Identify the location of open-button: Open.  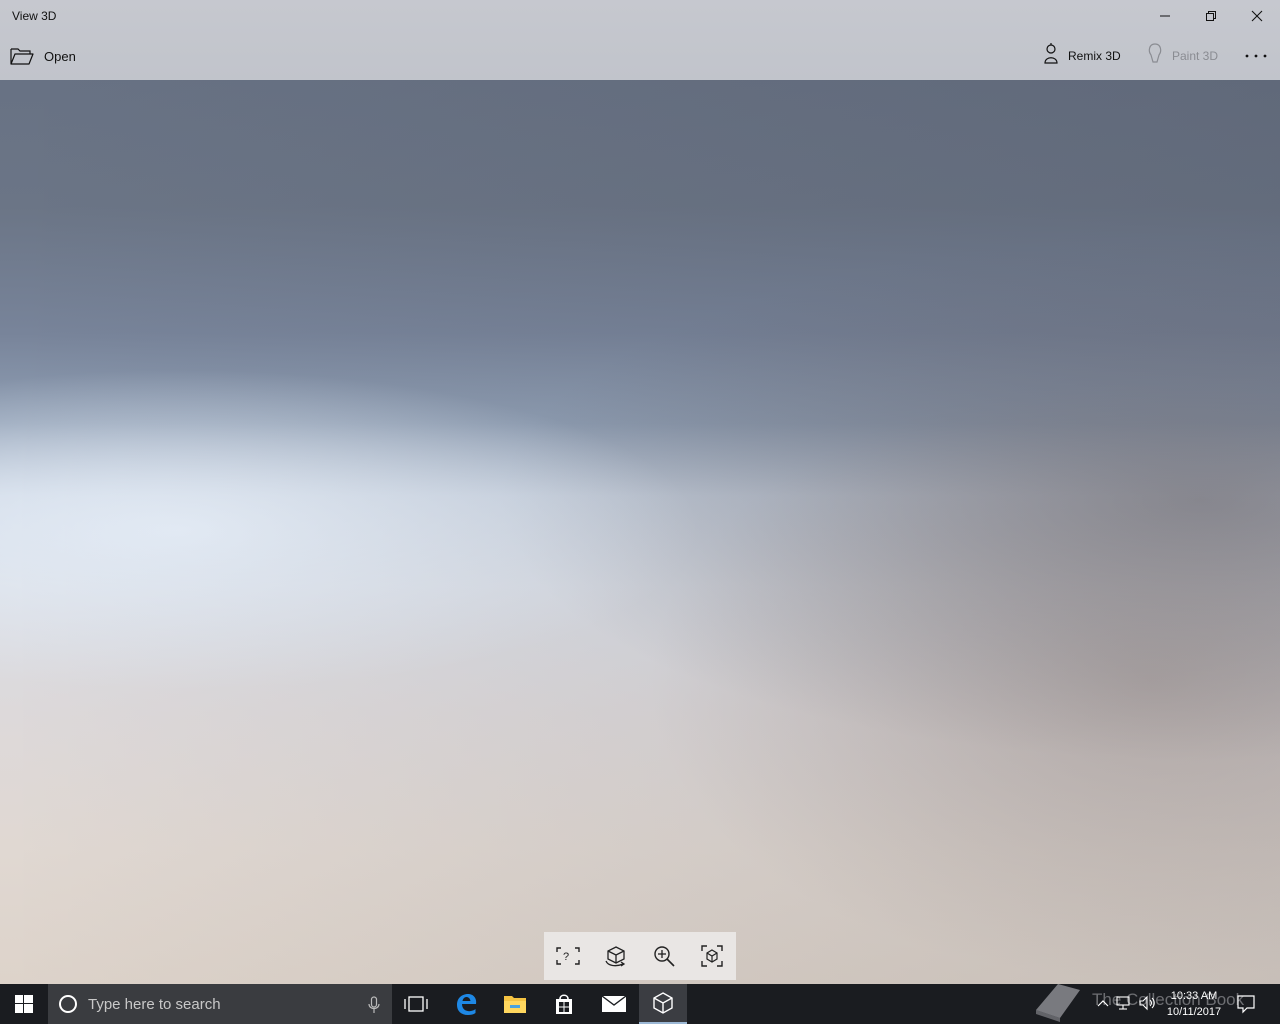
(48, 56).